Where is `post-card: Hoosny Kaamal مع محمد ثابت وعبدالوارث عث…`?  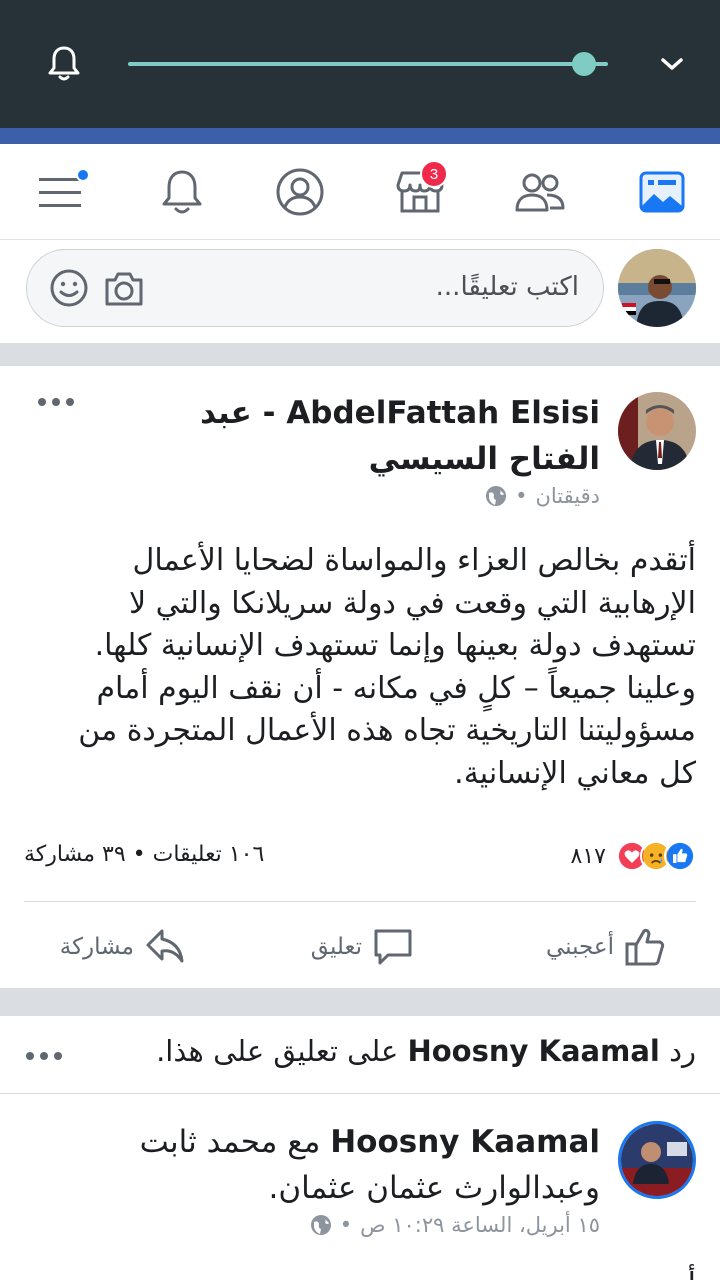
post-card: Hoosny Kaamal مع محمد ثابت وعبدالوارث عث… is located at coordinates (360, 1187).